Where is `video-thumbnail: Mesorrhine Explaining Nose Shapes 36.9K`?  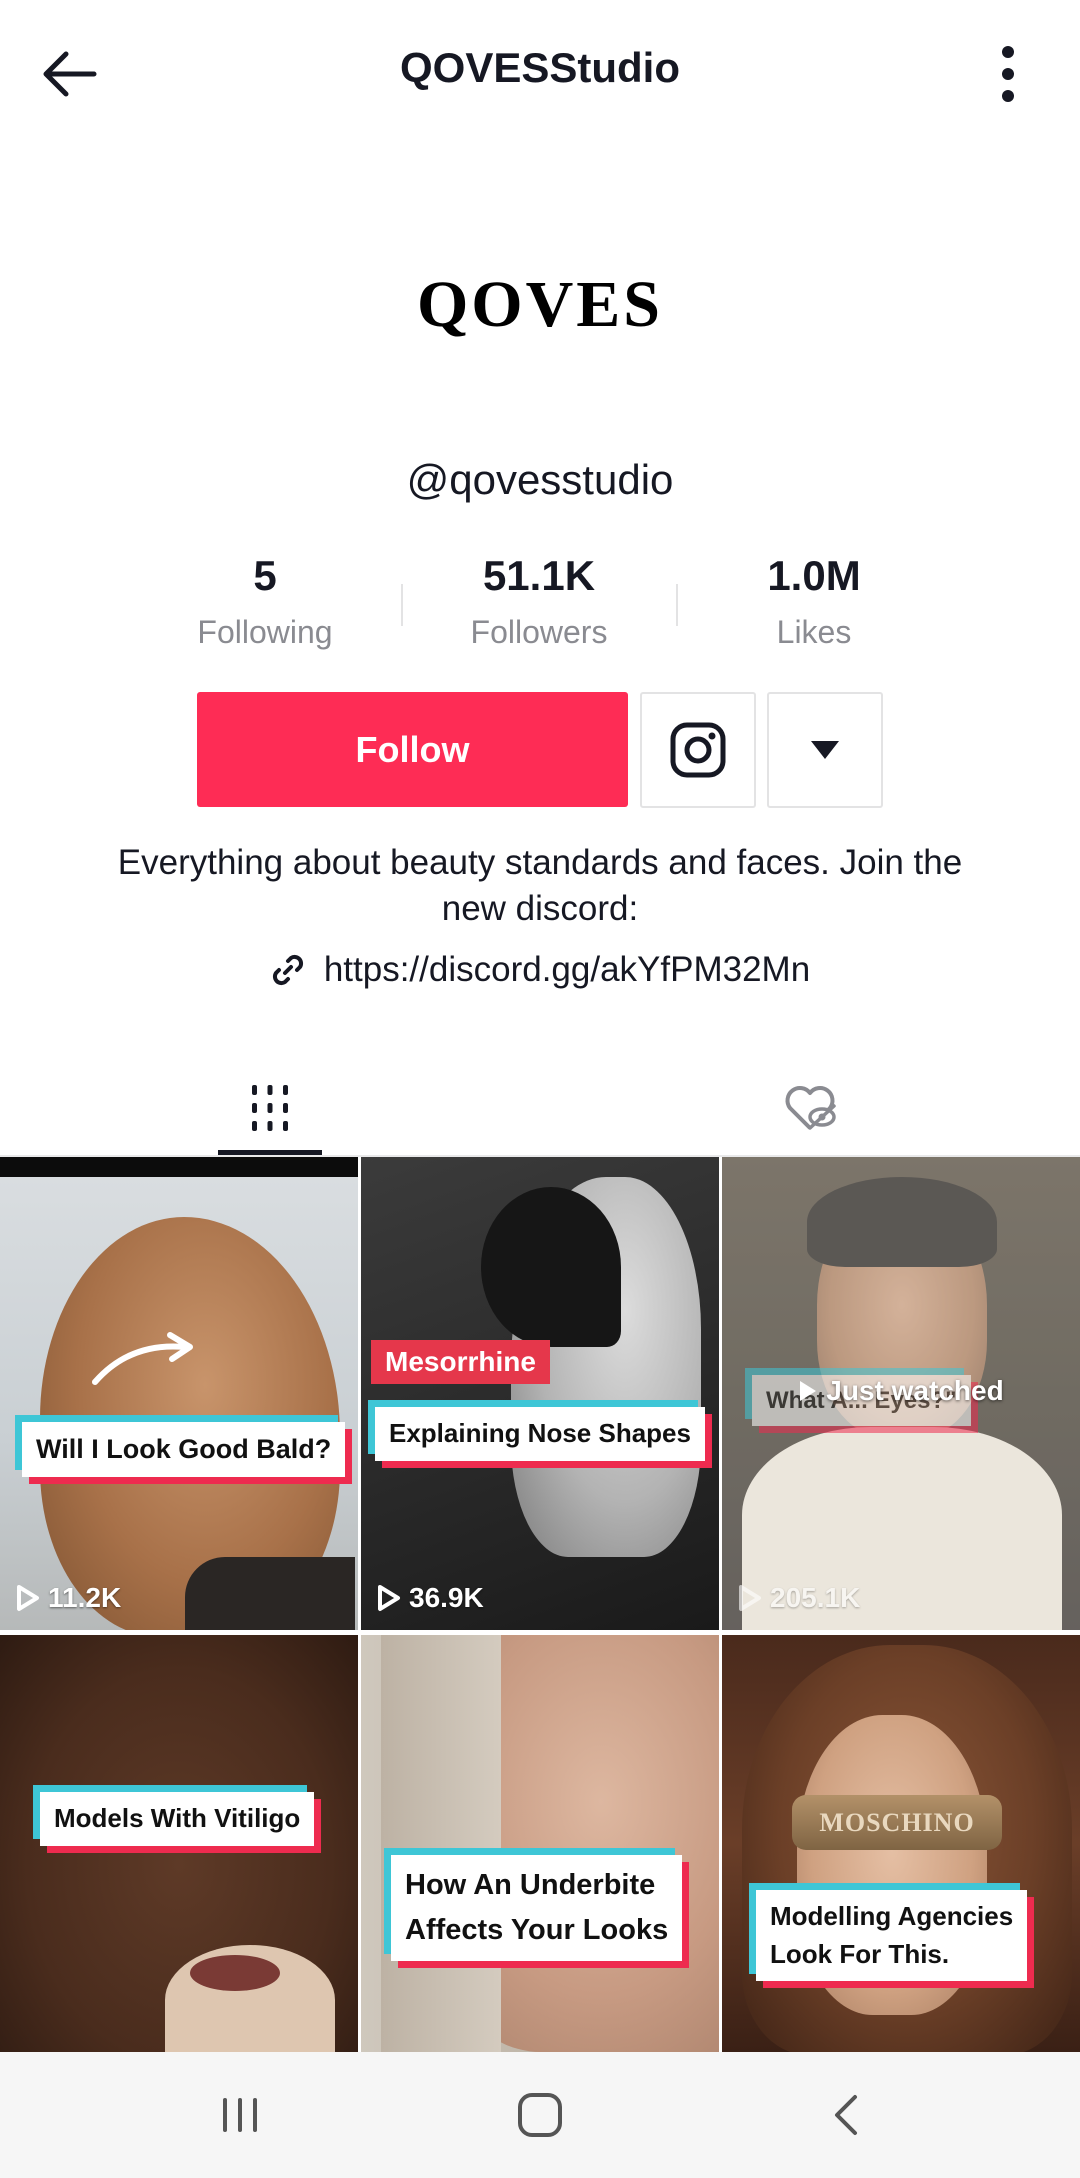
video-thumbnail: Mesorrhine Explaining Nose Shapes 36.9K is located at coordinates (540, 1393).